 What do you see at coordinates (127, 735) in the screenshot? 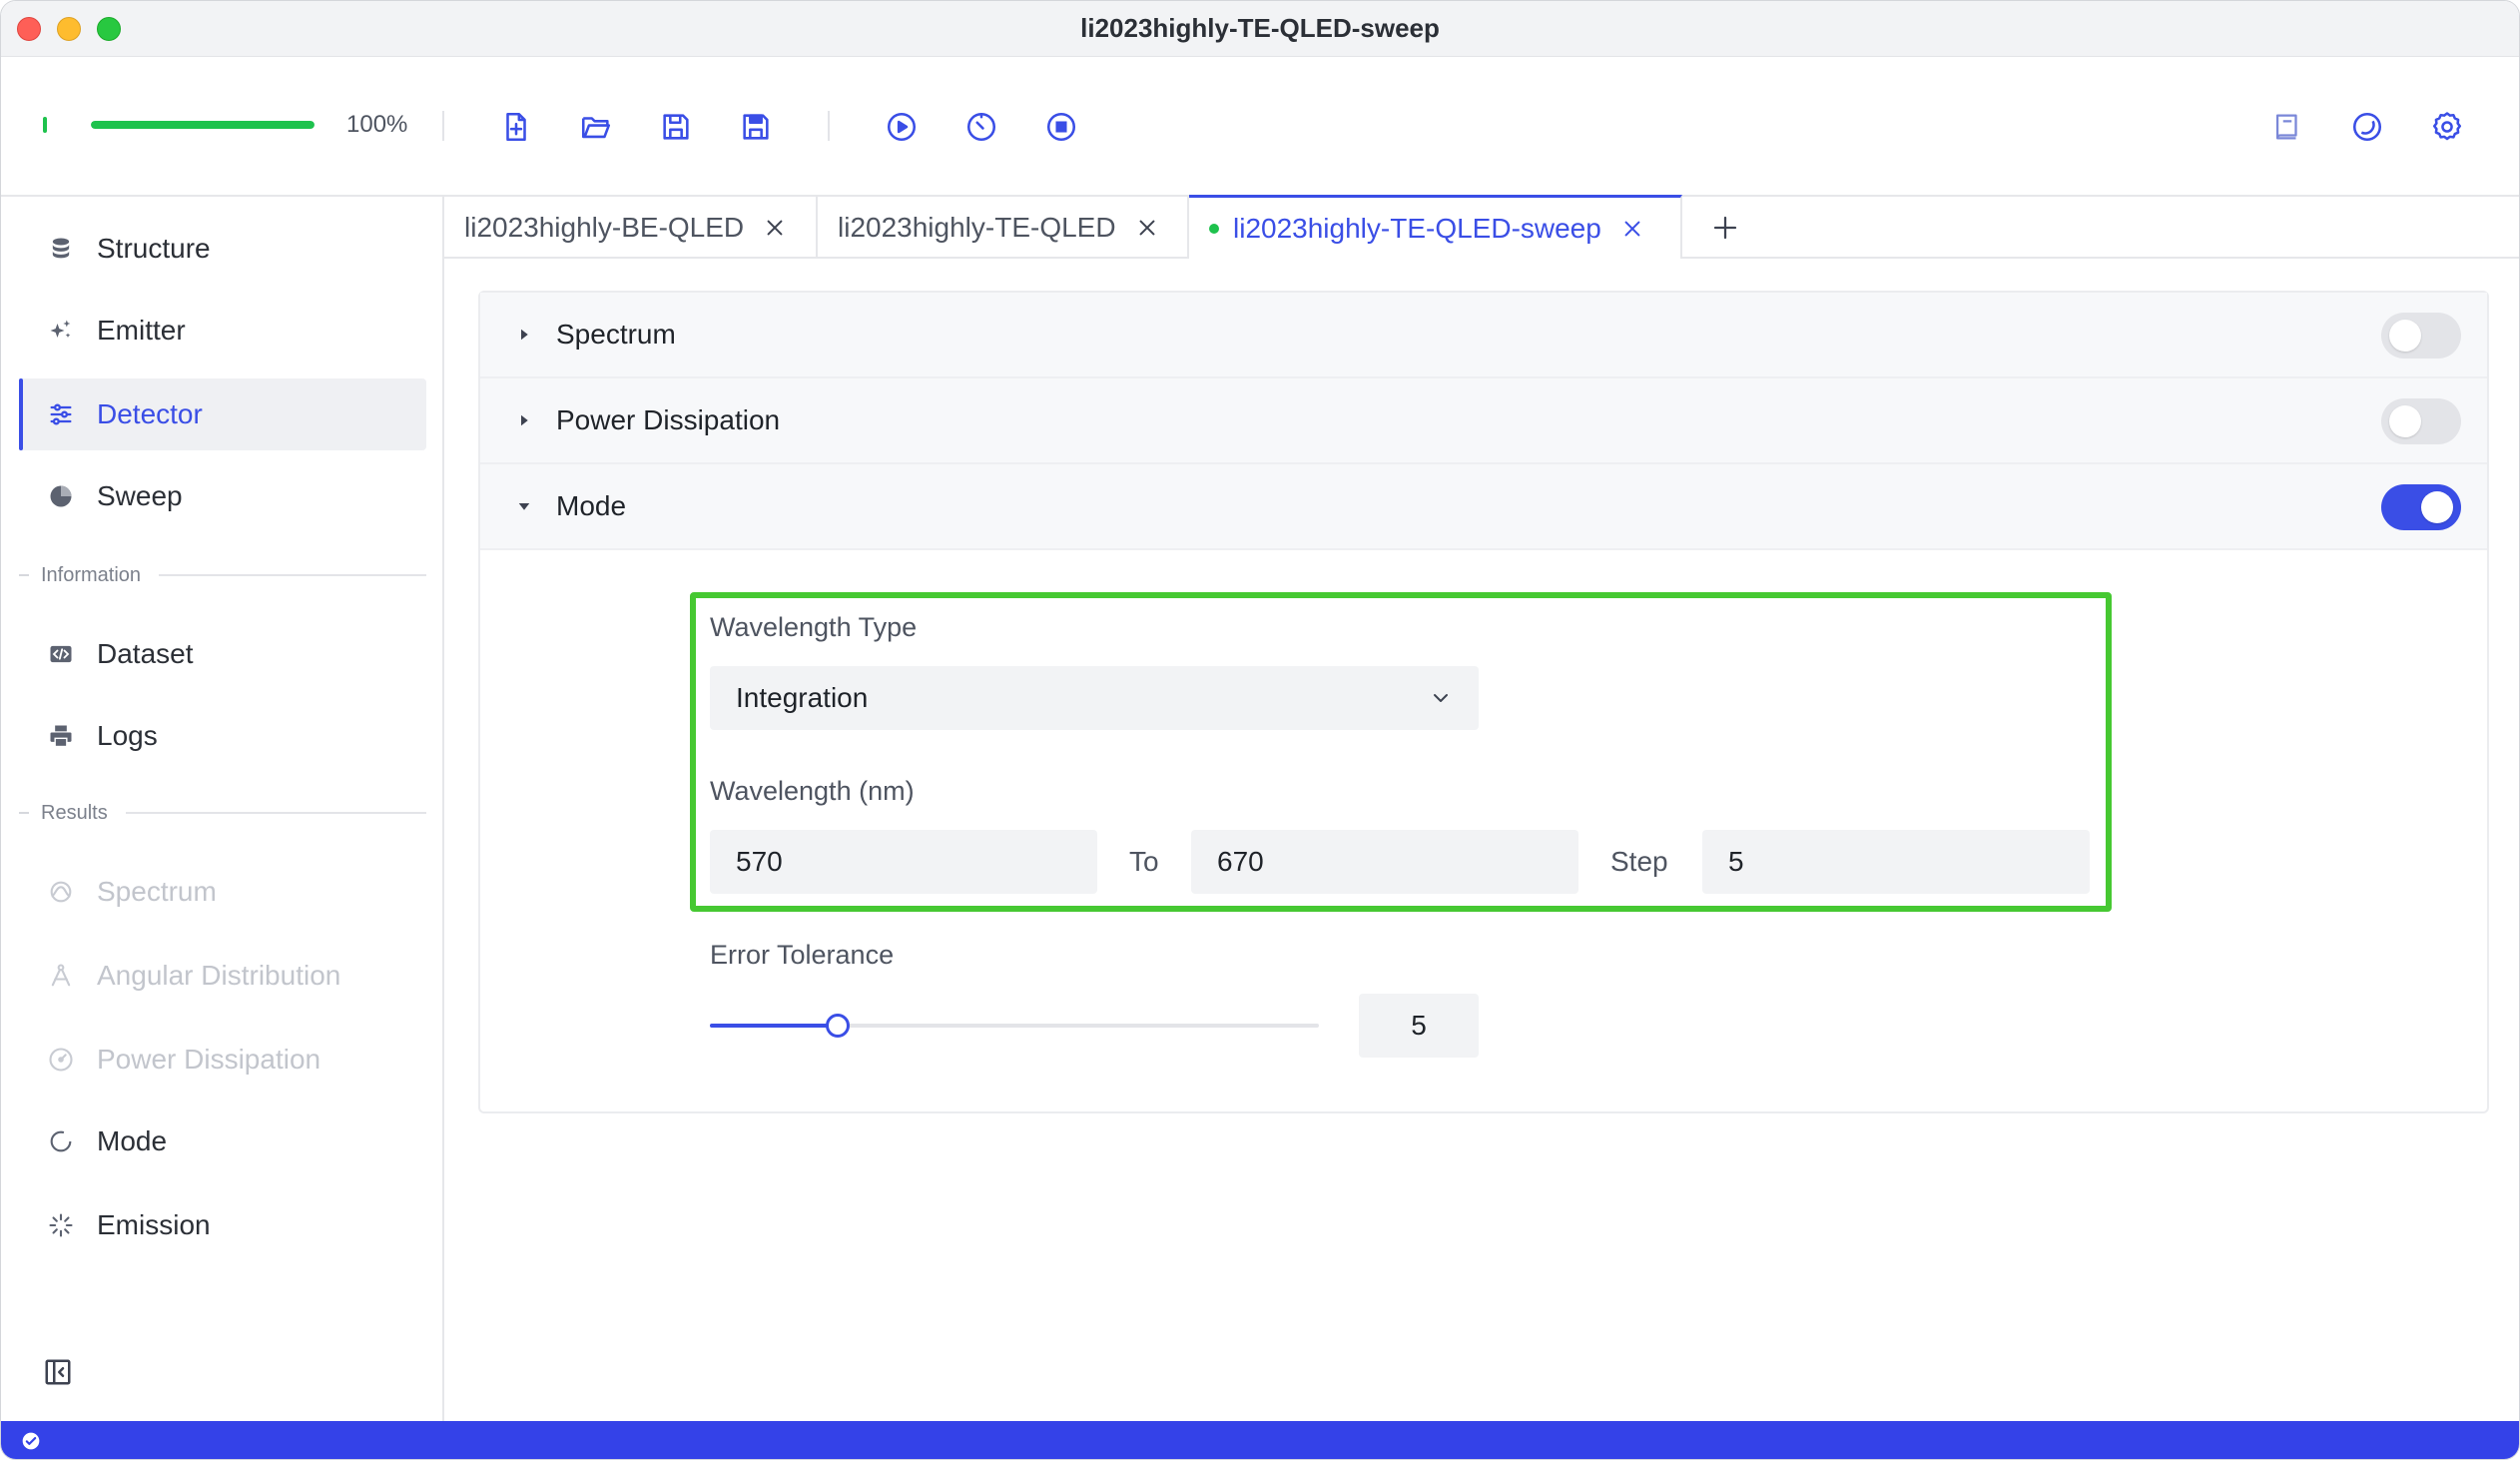
I see `sidebar-item-label: Logs` at bounding box center [127, 735].